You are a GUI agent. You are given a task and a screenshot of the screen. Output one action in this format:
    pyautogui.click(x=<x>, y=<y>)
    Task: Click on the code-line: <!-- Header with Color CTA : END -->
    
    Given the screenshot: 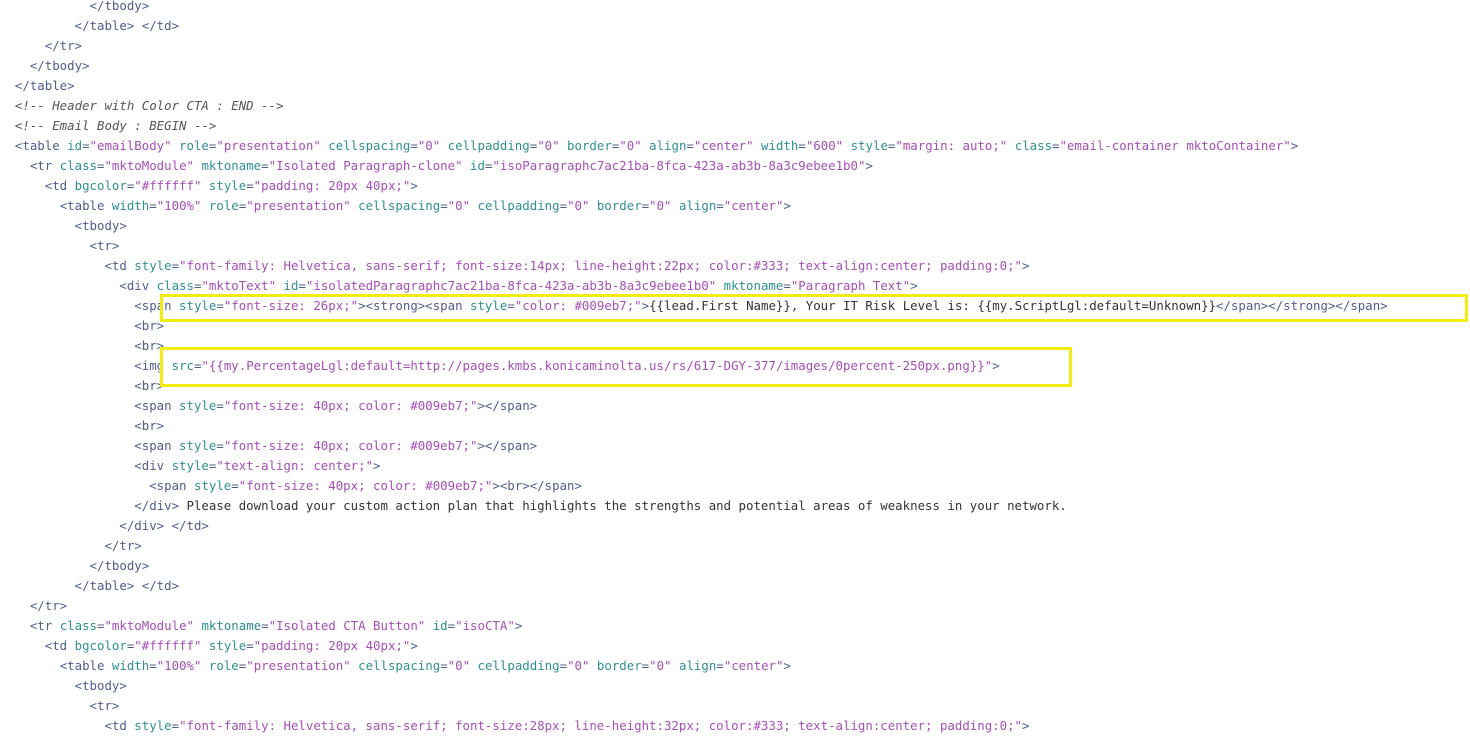 What is the action you would take?
    pyautogui.click(x=694, y=106)
    